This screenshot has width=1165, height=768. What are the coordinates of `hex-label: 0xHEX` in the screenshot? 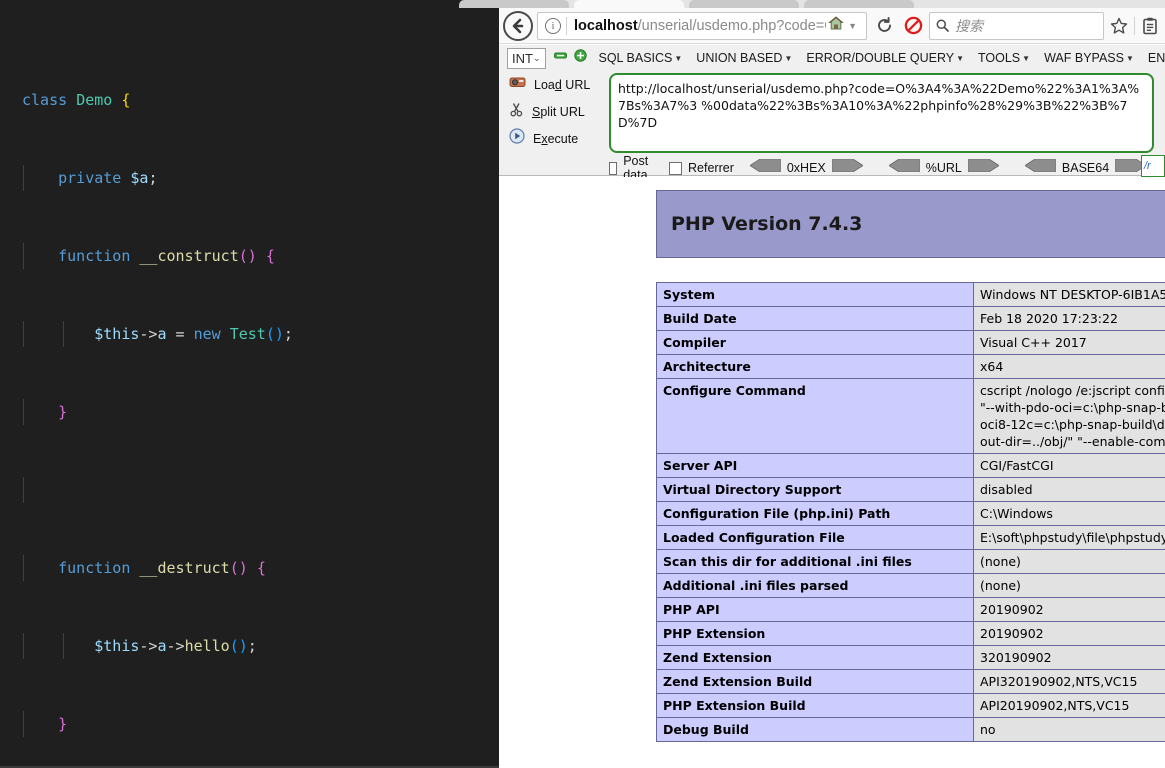 It's located at (806, 168).